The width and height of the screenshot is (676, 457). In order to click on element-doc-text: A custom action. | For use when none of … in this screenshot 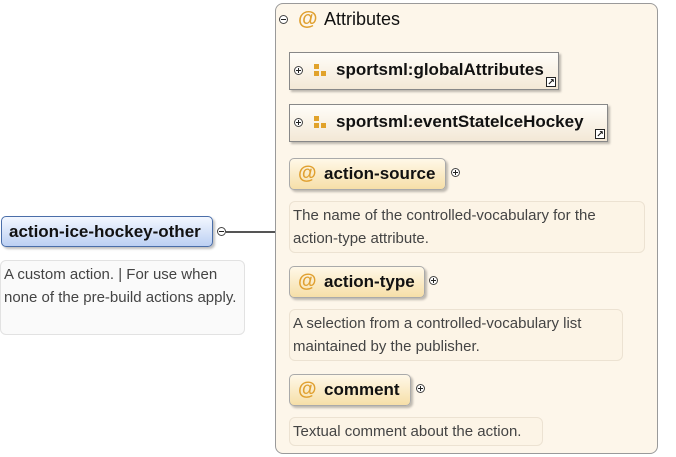, I will do `click(120, 286)`.